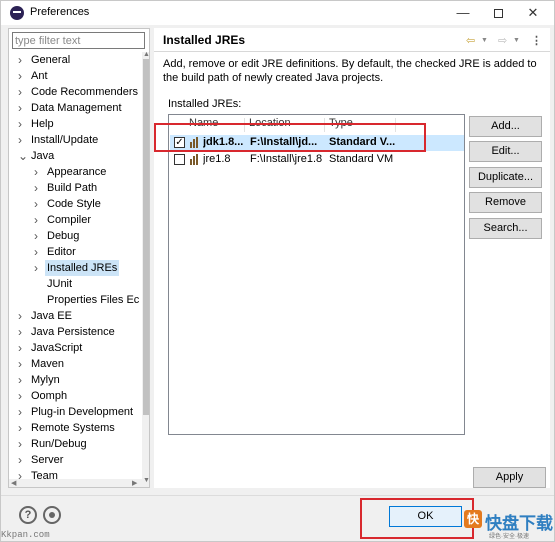  I want to click on scroll-right-icon: ▶, so click(134, 483).